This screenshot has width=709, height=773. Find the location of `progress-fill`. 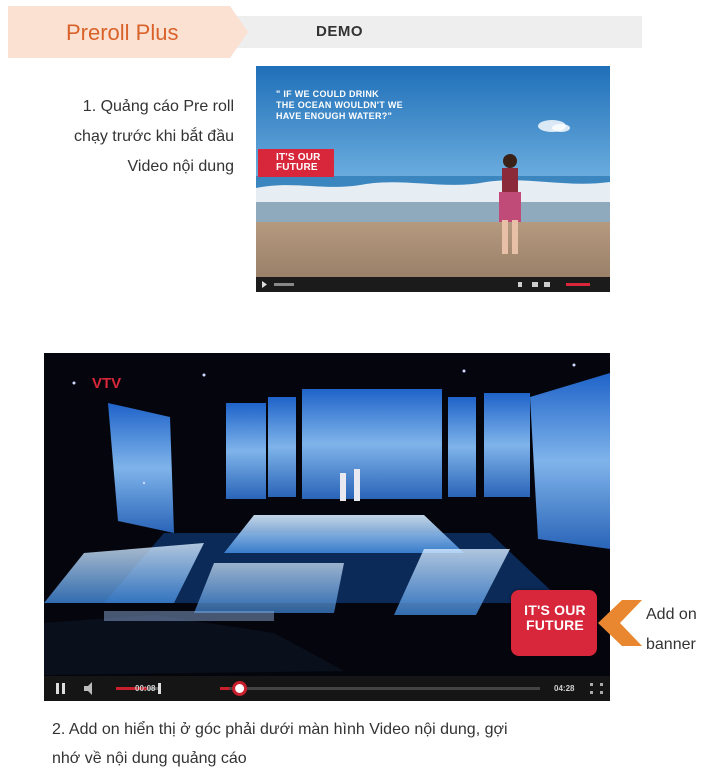

progress-fill is located at coordinates (225, 688).